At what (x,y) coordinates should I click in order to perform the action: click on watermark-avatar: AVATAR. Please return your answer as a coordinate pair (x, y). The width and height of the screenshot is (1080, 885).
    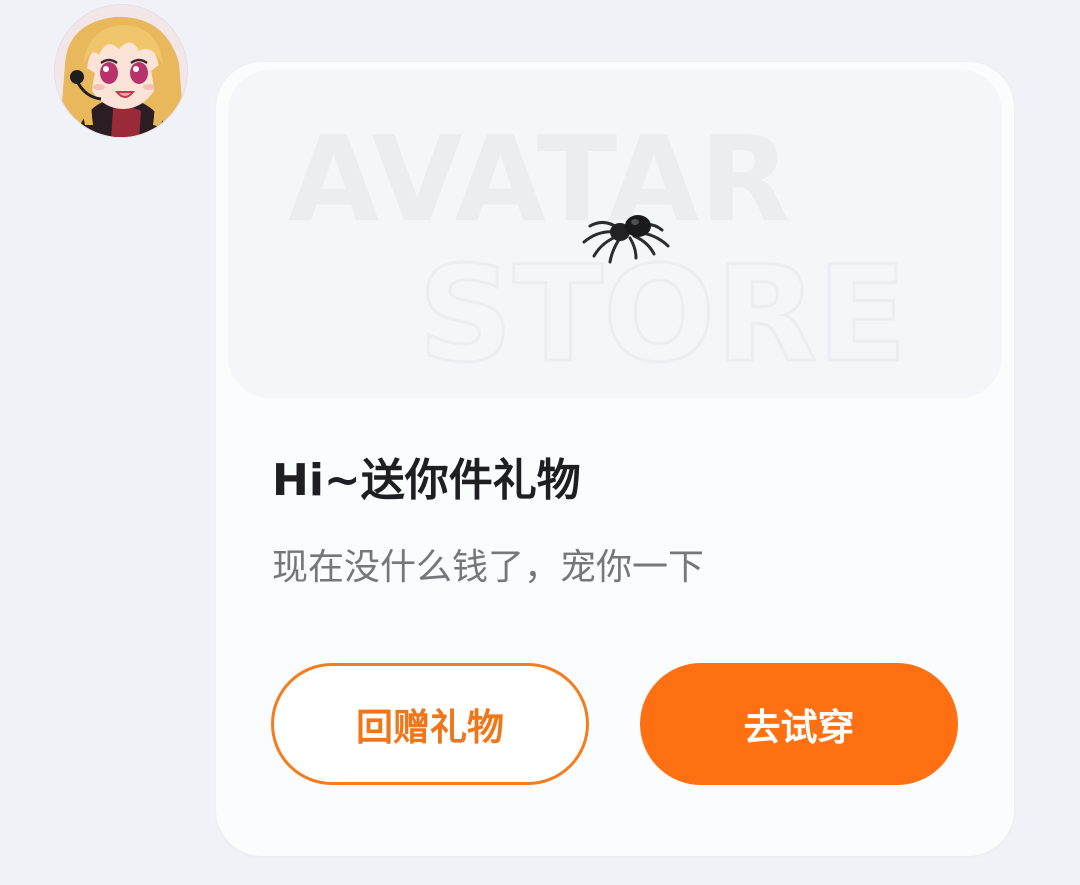
    Looking at the image, I should click on (539, 179).